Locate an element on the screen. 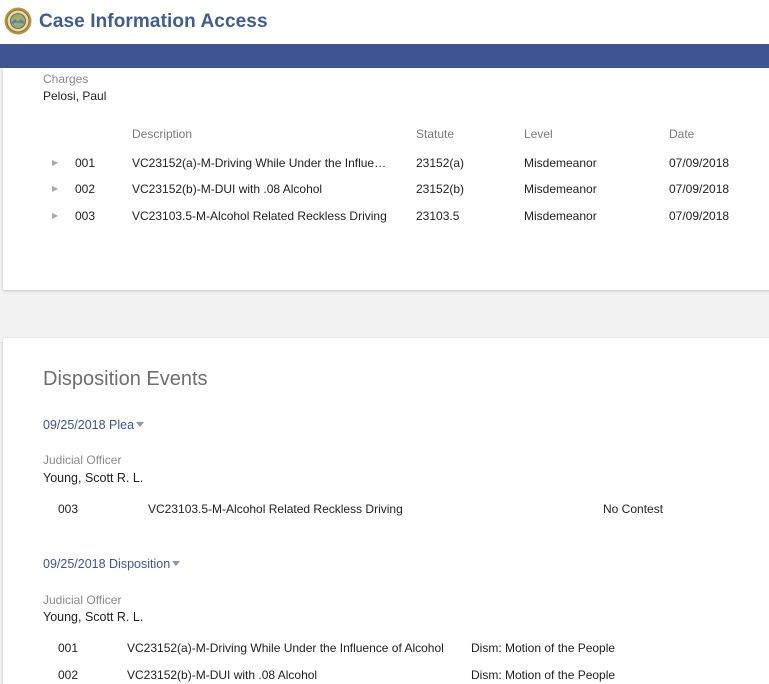 Image resolution: width=769 pixels, height=684 pixels. app-header: Case Information Access is located at coordinates (384, 22).